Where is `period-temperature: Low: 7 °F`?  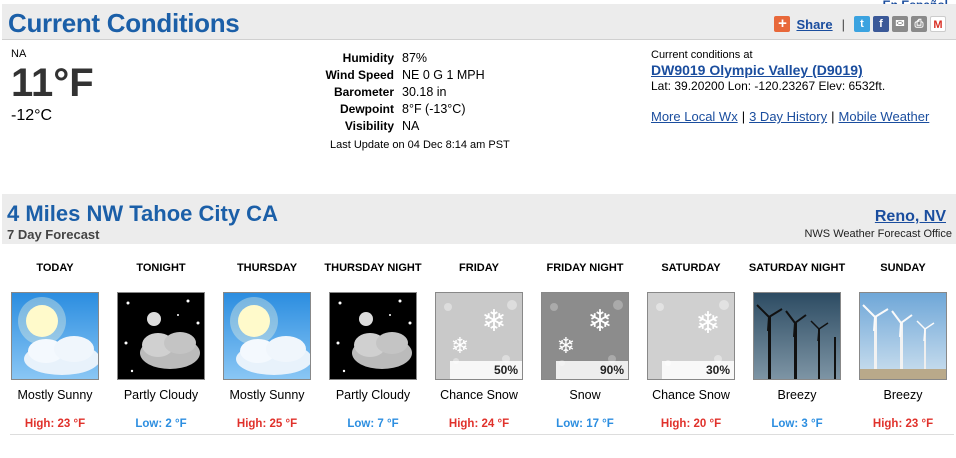 period-temperature: Low: 7 °F is located at coordinates (373, 424).